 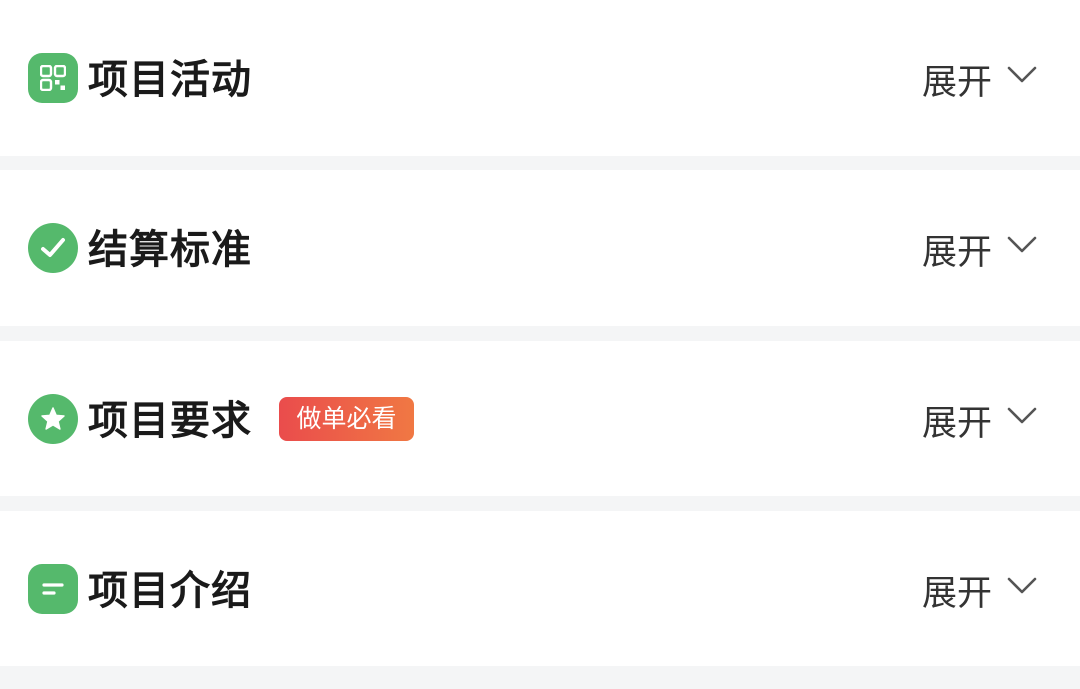 What do you see at coordinates (53, 419) in the screenshot?
I see `star-icon` at bounding box center [53, 419].